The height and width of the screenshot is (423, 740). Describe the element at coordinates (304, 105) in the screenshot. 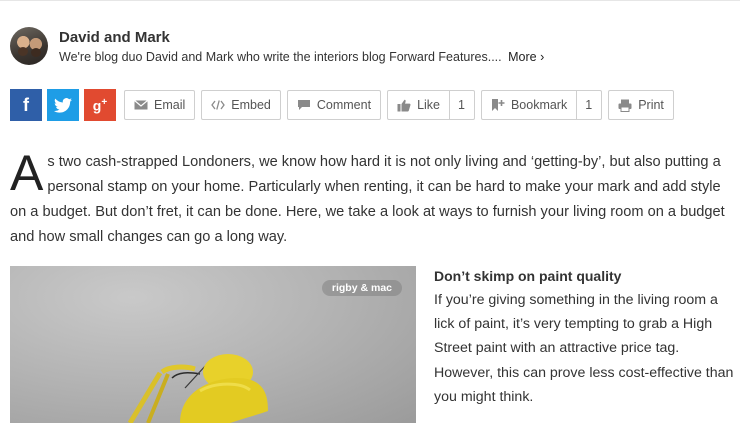

I see `speech-bubble-icon` at that location.